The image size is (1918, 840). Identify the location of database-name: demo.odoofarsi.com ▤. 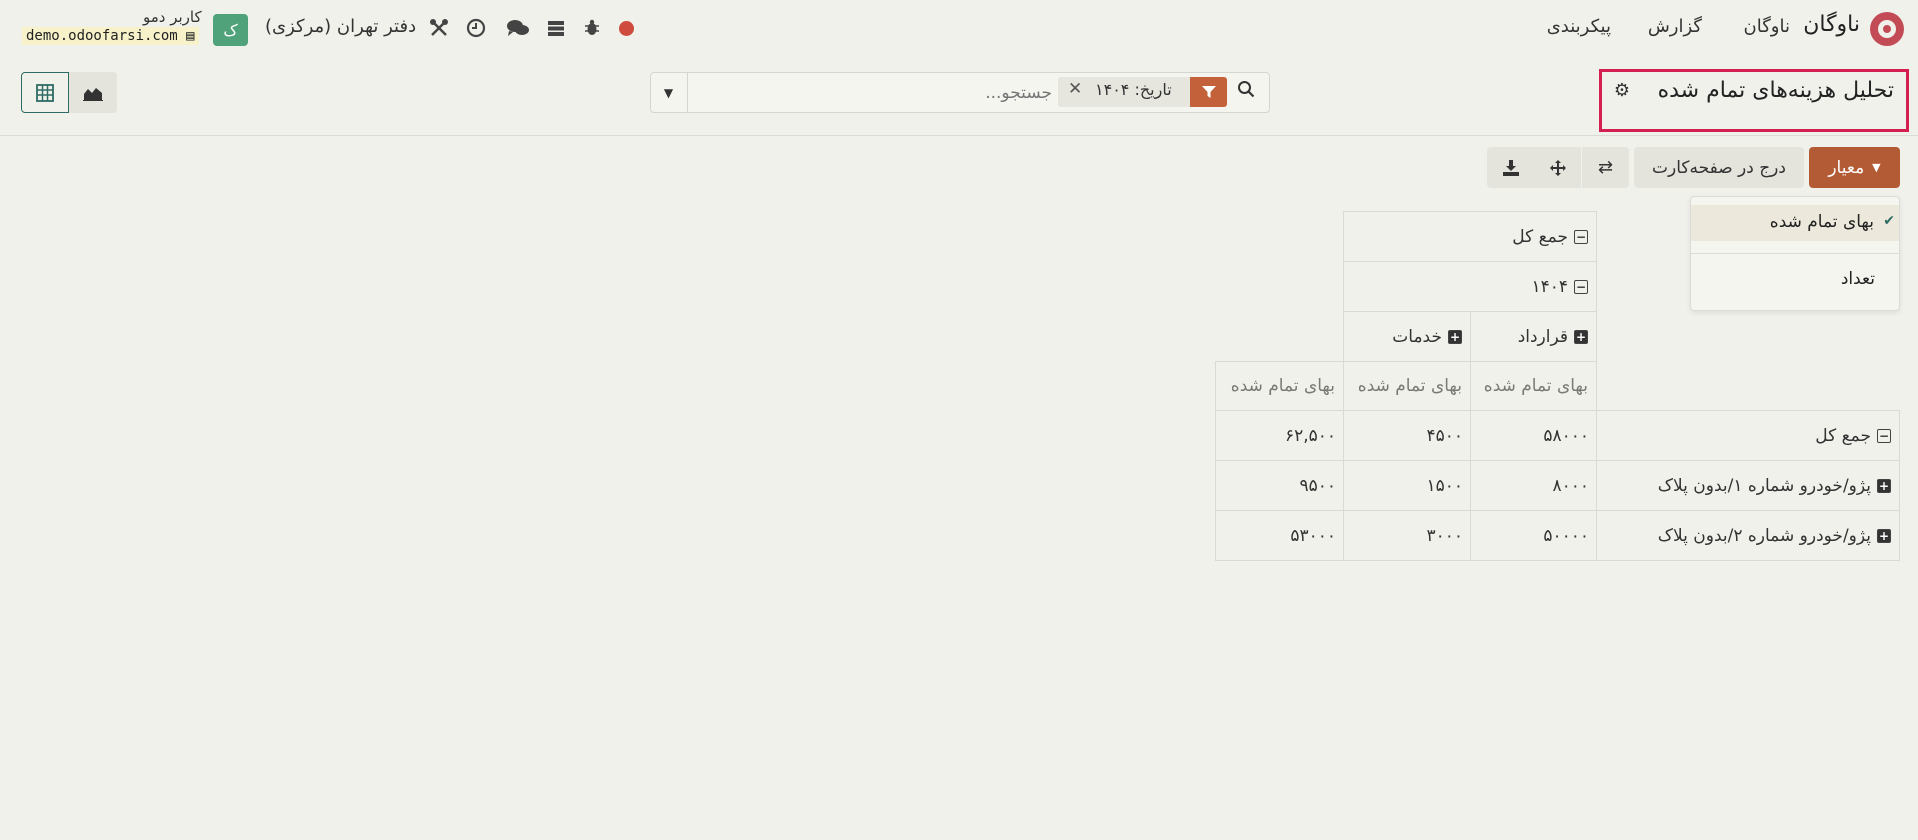
(110, 36).